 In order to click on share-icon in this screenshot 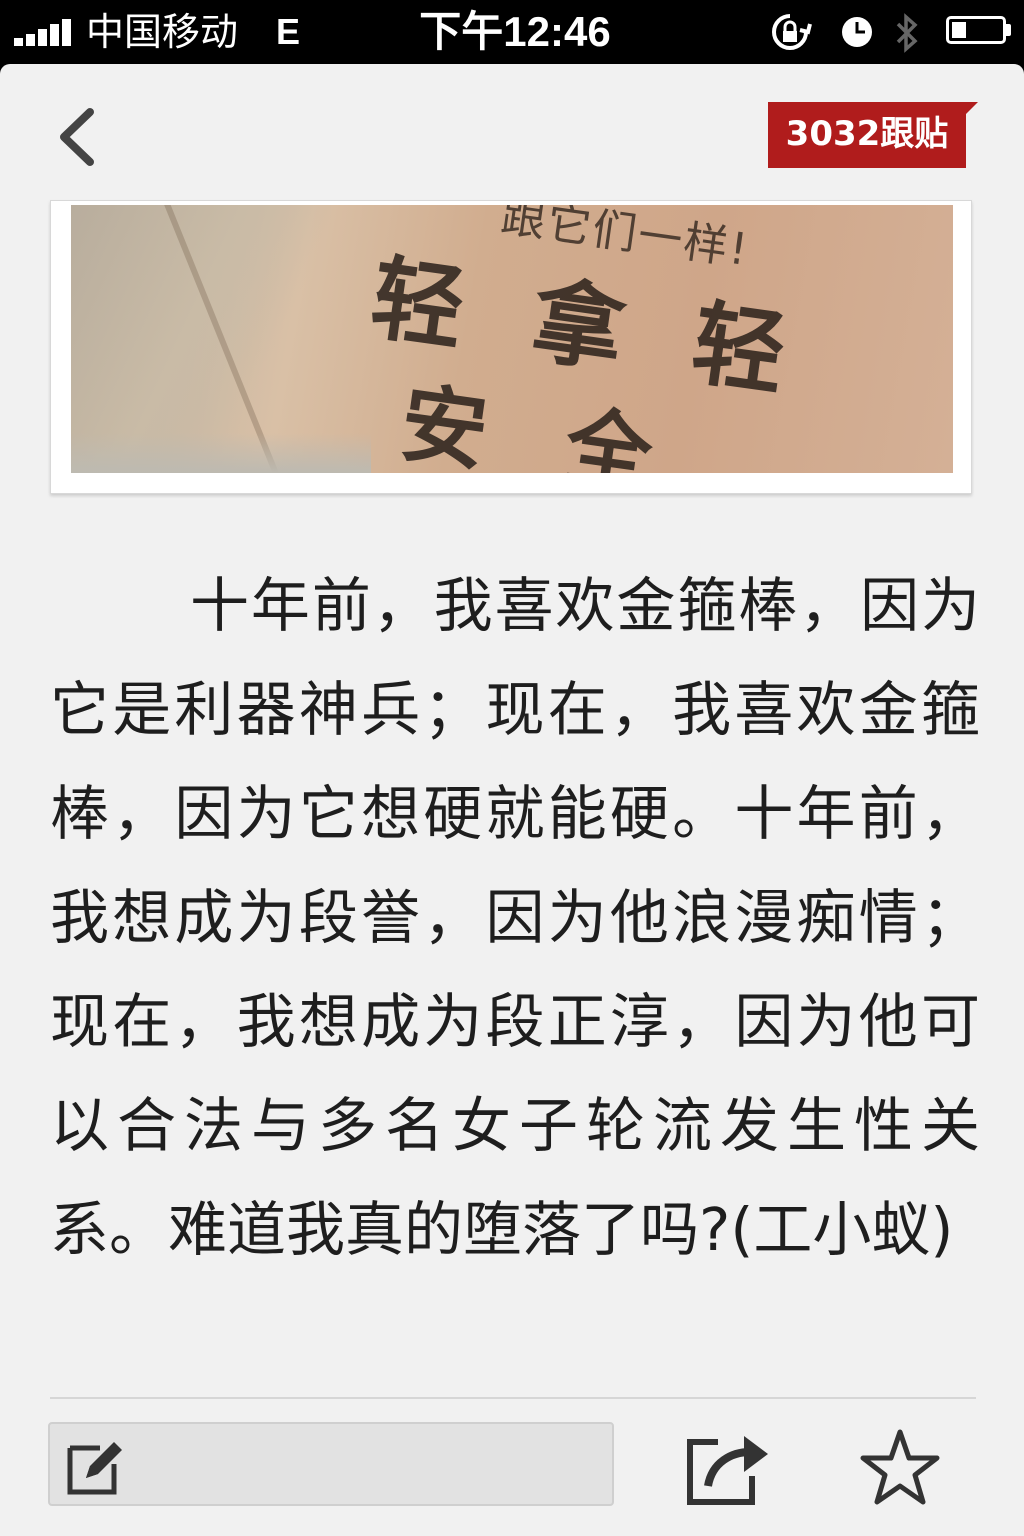, I will do `click(727, 1470)`.